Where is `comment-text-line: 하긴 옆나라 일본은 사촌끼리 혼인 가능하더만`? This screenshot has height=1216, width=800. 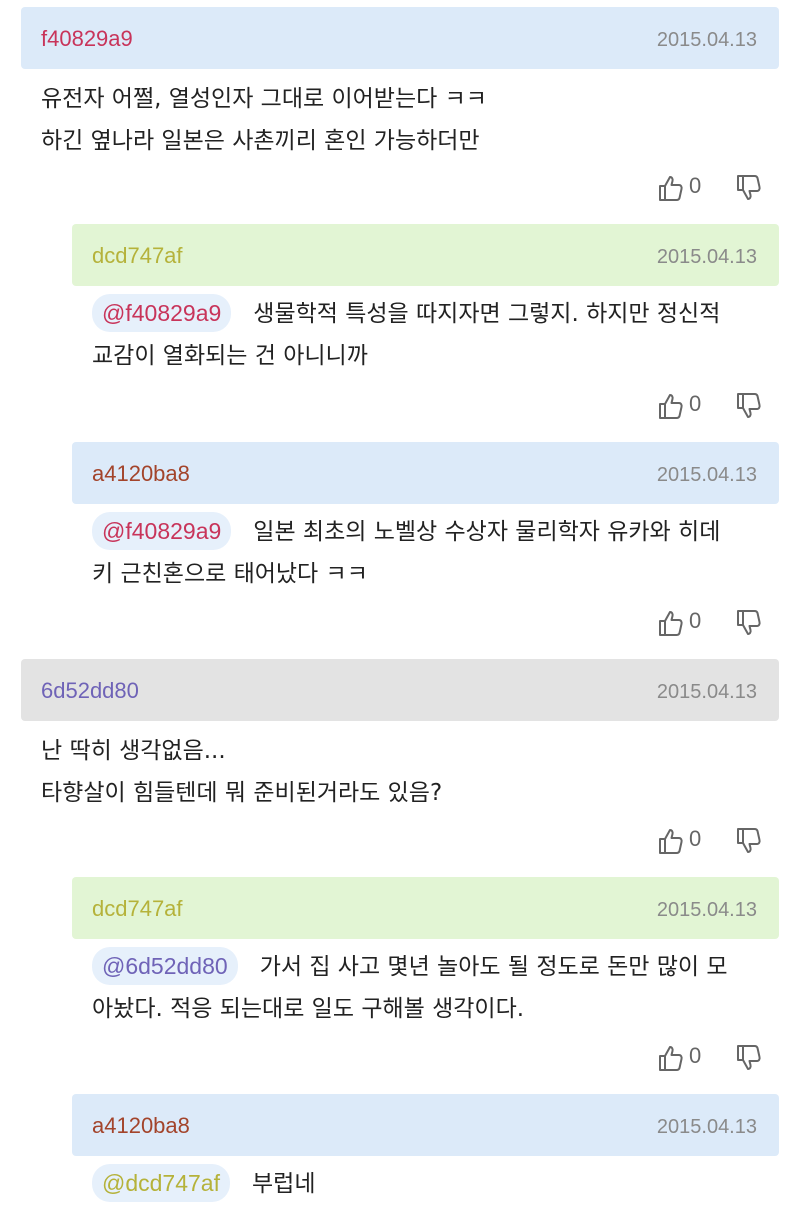
comment-text-line: 하긴 옆나라 일본은 사촌끼리 혼인 가능하더만 is located at coordinates (260, 141).